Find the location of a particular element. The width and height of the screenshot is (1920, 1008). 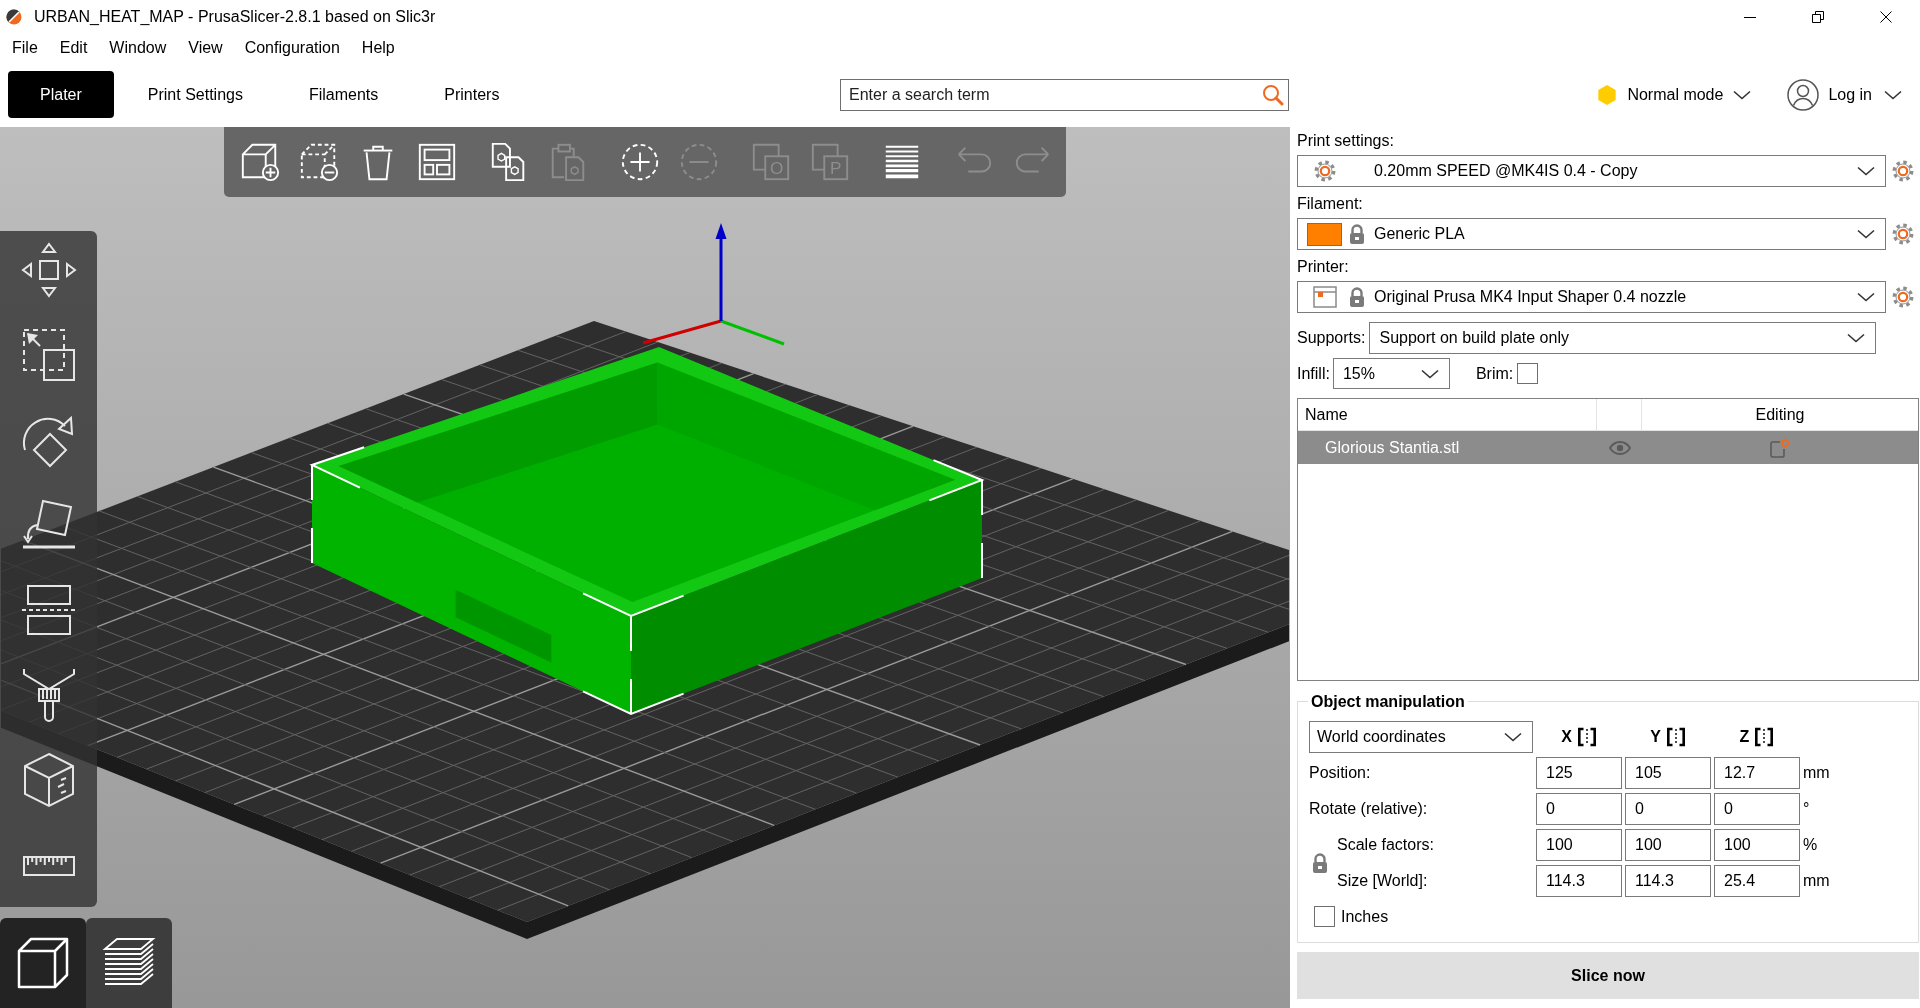

search-icon is located at coordinates (1273, 94).